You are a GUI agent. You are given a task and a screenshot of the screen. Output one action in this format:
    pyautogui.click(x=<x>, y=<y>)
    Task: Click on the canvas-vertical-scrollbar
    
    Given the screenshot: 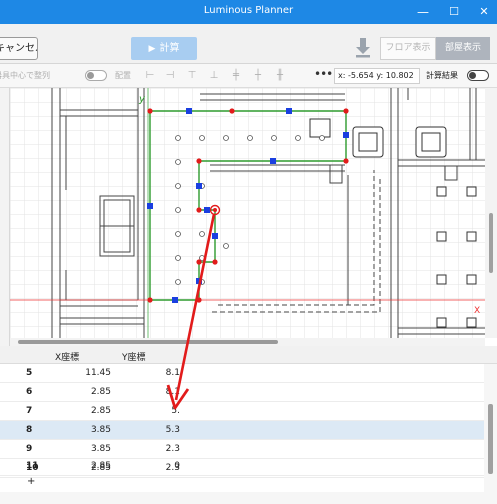 What is the action you would take?
    pyautogui.click(x=491, y=213)
    